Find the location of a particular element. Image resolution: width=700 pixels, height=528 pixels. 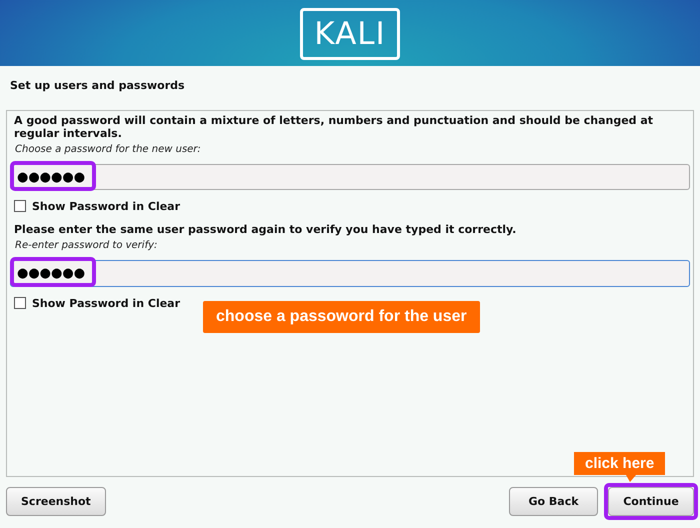

dialog-button: Continue is located at coordinates (651, 501).